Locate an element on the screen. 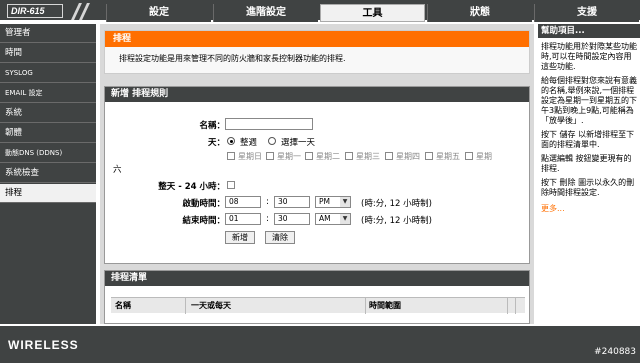 Image resolution: width=640 pixels, height=363 pixels. wireless-logo: WIRELESS is located at coordinates (43, 345).